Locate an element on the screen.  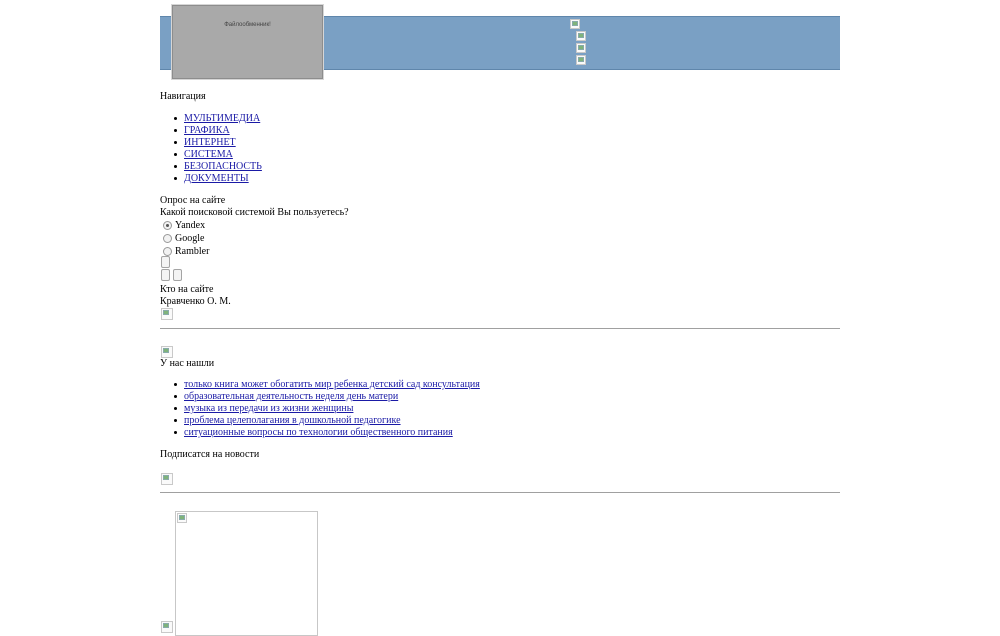
nav-link: ИНТЕРНЕТ is located at coordinates (210, 142).